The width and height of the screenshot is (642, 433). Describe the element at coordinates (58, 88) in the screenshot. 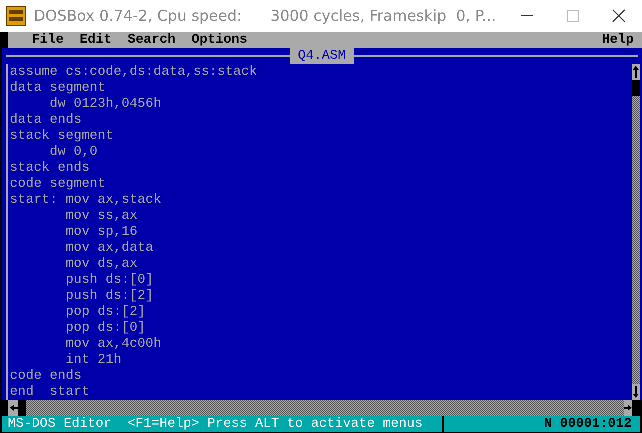

I see `code-line: data segment` at that location.